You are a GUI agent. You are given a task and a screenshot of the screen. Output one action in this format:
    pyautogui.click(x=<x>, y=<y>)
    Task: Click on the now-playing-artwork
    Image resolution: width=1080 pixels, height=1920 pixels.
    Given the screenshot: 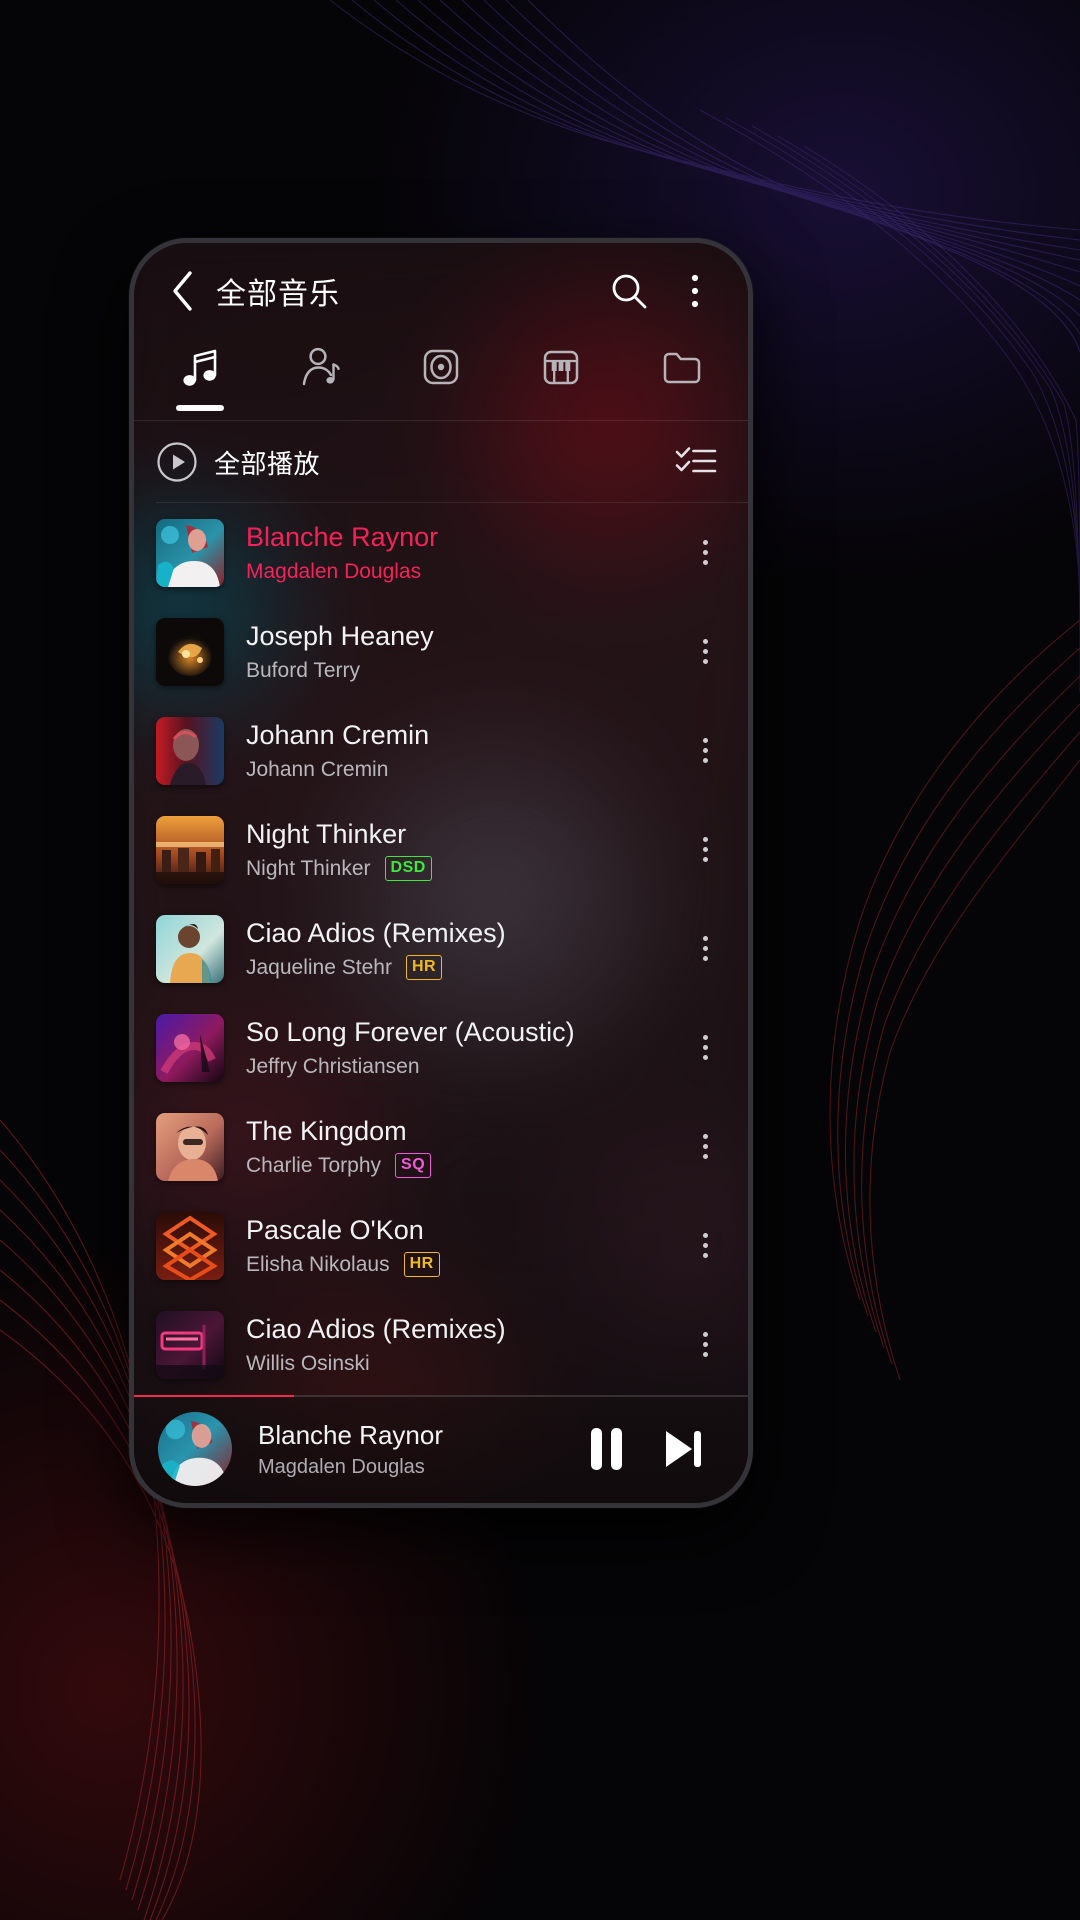 What is the action you would take?
    pyautogui.click(x=195, y=1449)
    